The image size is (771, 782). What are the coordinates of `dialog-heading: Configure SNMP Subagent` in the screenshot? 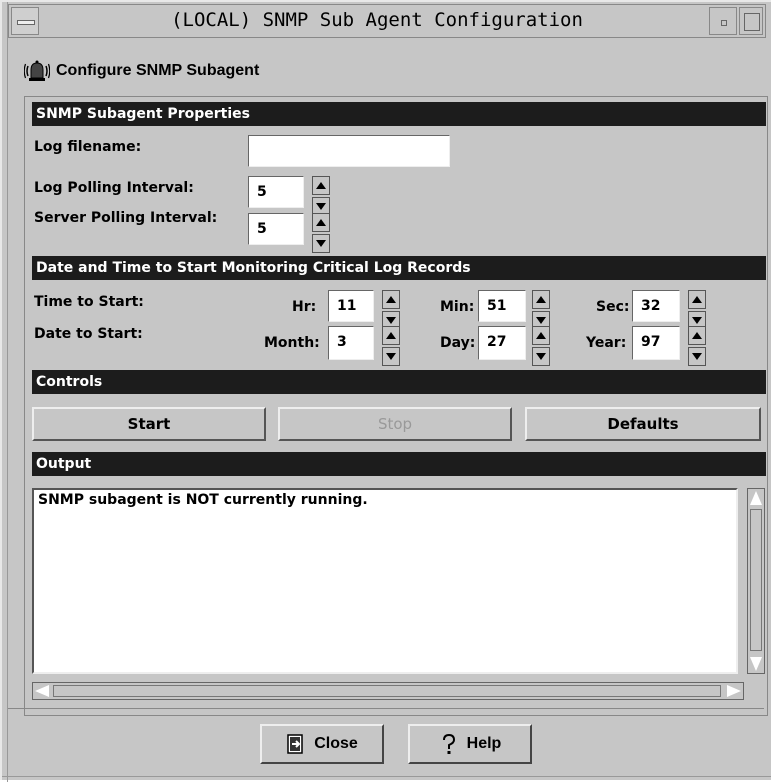 It's located at (141, 71).